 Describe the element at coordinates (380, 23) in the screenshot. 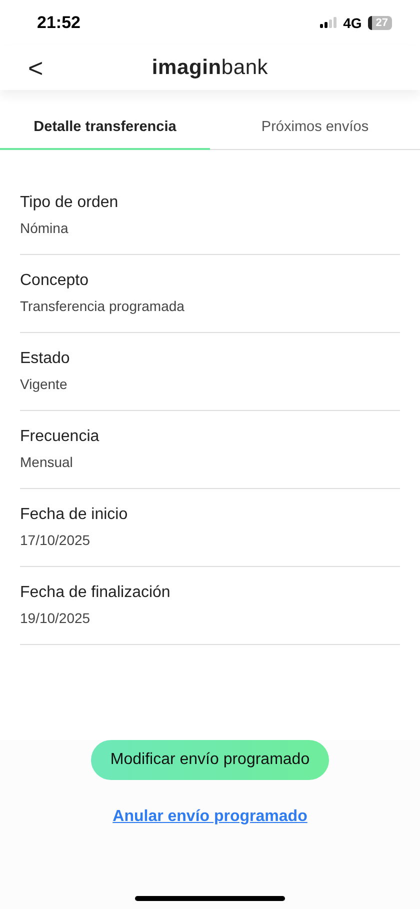

I see `battery-level: 27` at that location.